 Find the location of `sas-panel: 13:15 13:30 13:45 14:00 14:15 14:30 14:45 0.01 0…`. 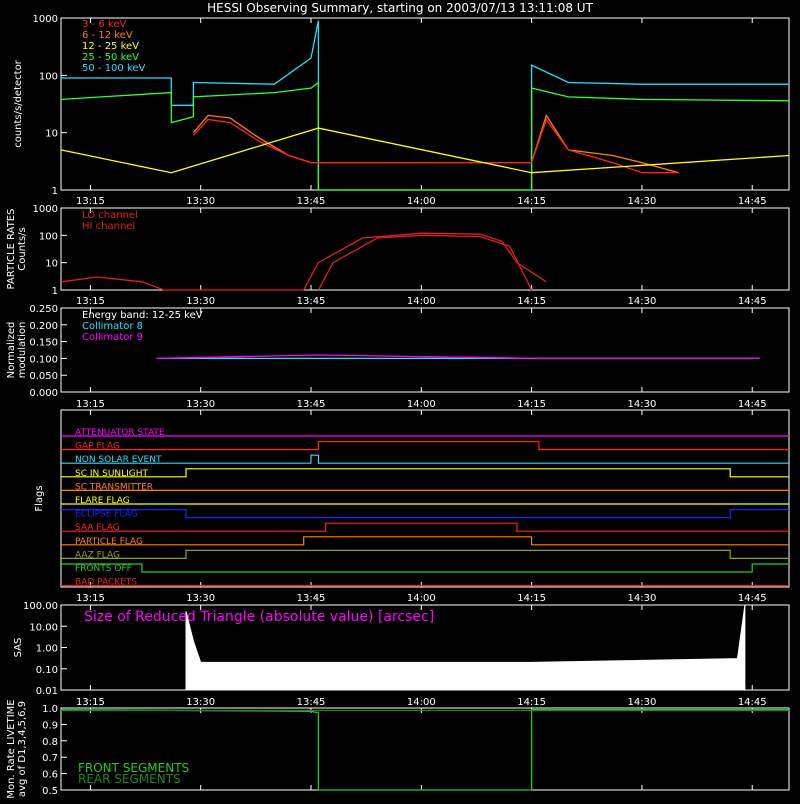

sas-panel: 13:15 13:30 13:45 14:00 14:15 14:30 14:45 0.01 0… is located at coordinates (401, 654).